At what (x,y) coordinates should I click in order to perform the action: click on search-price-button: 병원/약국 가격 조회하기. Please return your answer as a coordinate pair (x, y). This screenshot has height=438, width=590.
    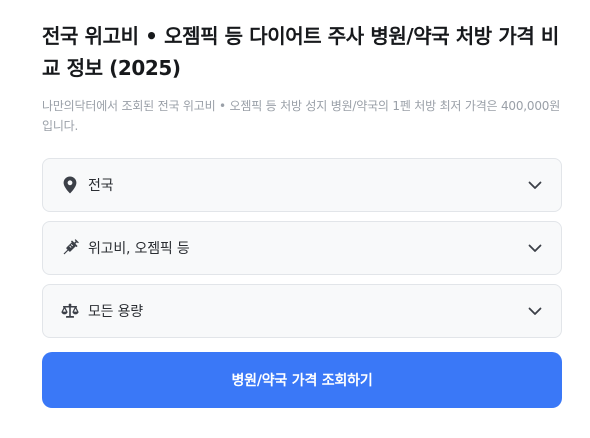
    Looking at the image, I should click on (302, 380).